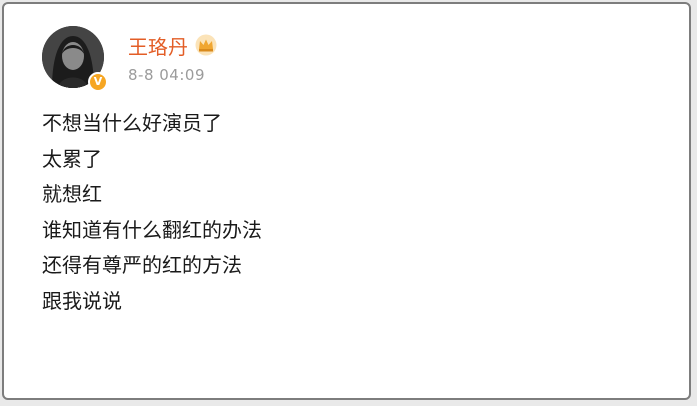  I want to click on crown-icon, so click(206, 45).